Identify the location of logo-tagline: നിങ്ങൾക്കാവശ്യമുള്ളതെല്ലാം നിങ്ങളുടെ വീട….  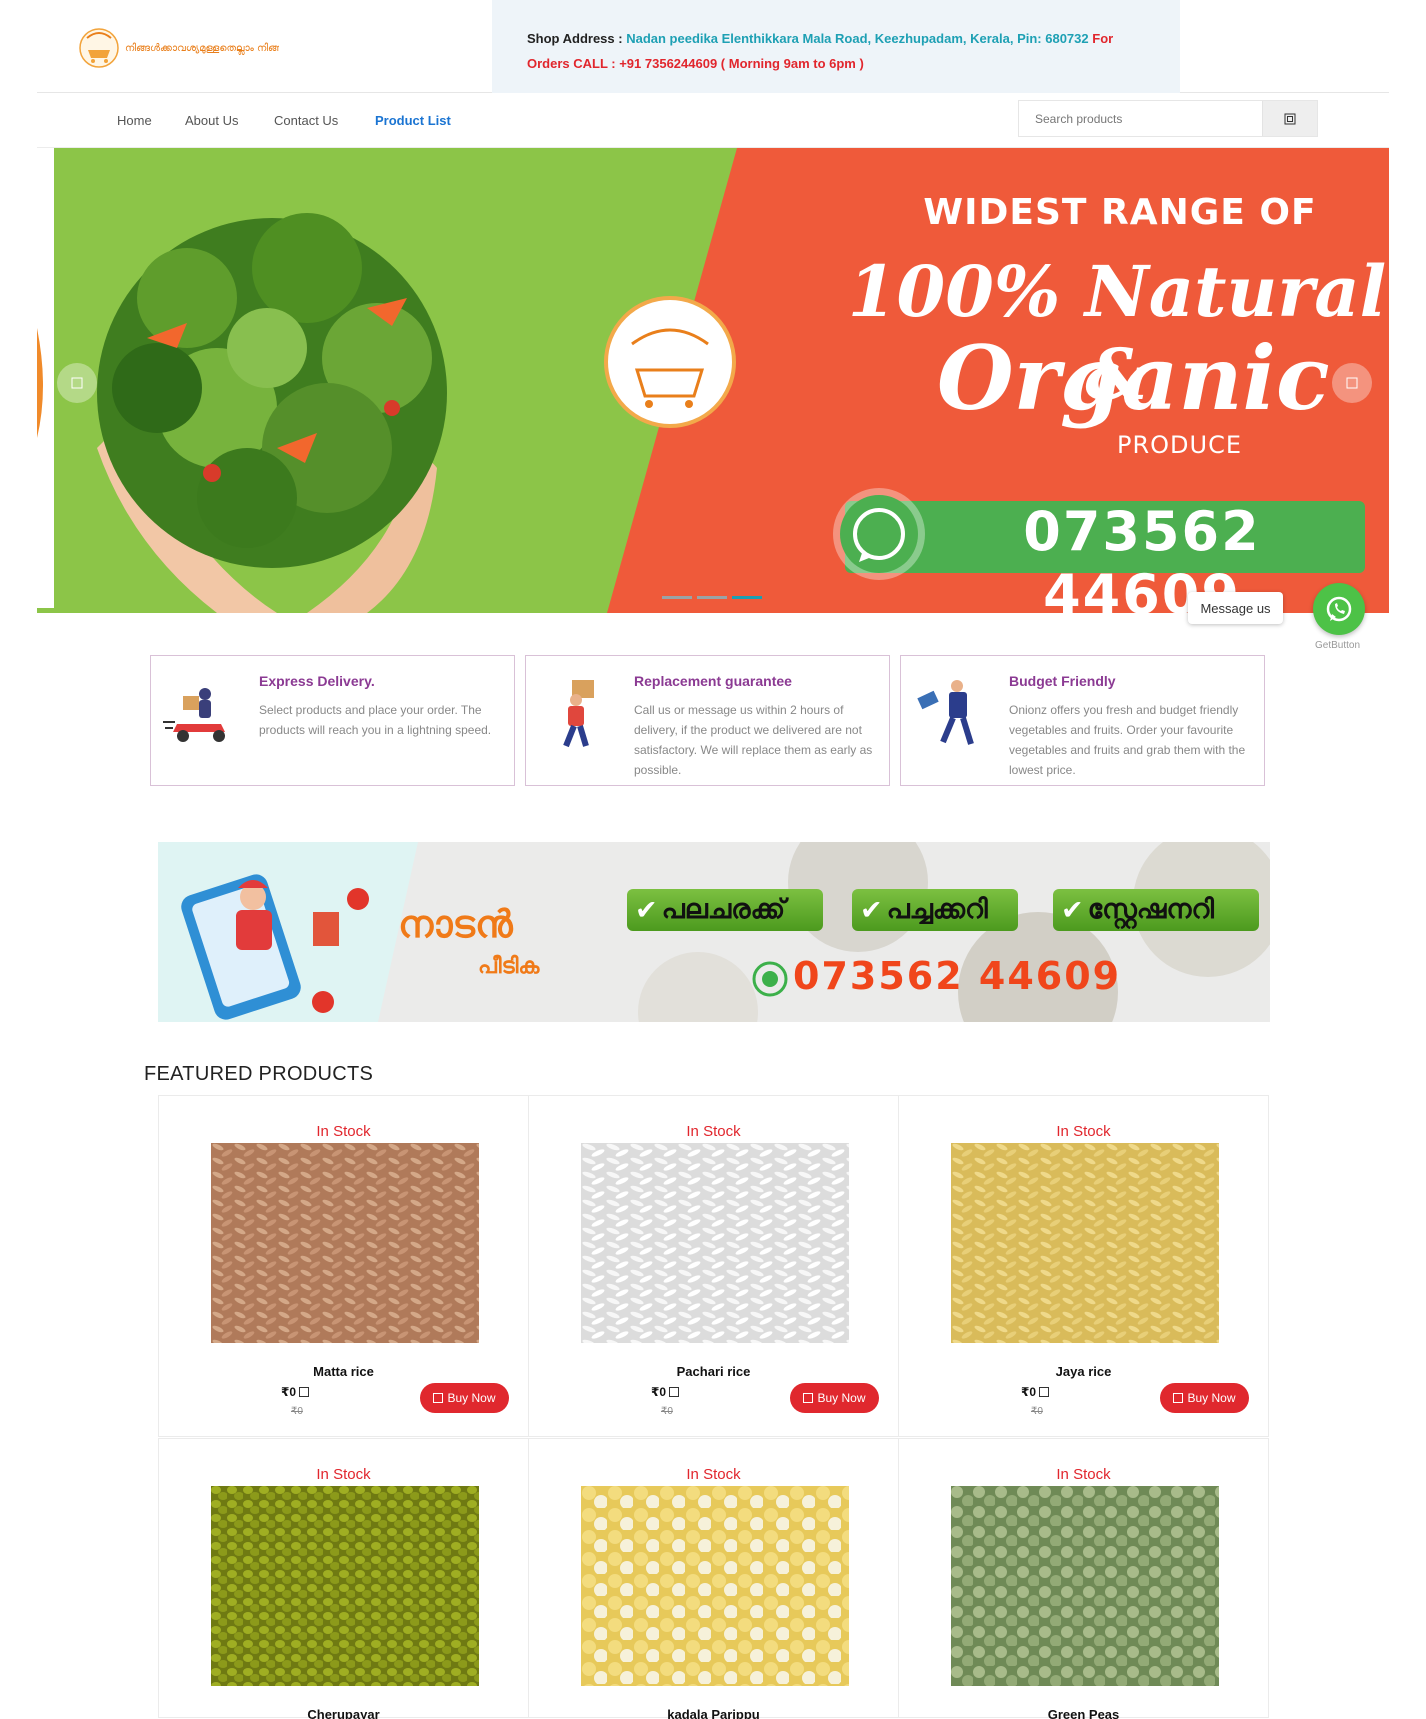
(202, 49).